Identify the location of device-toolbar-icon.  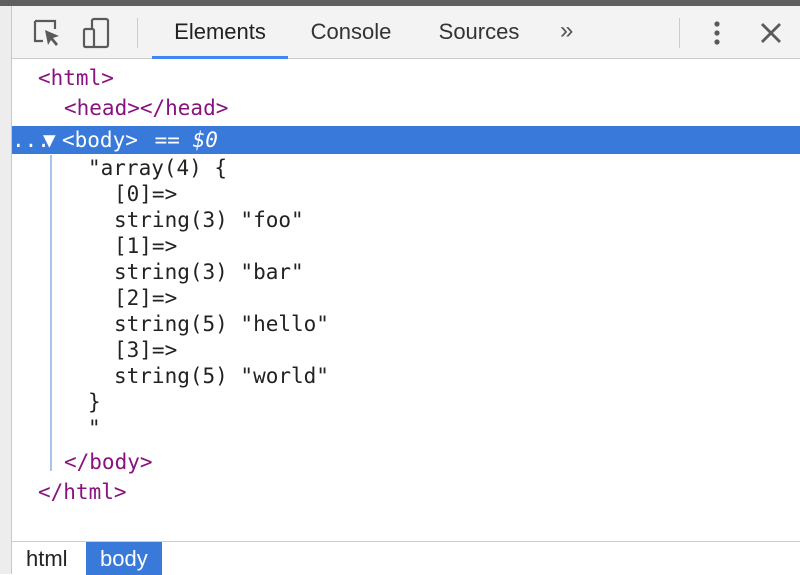
(97, 33).